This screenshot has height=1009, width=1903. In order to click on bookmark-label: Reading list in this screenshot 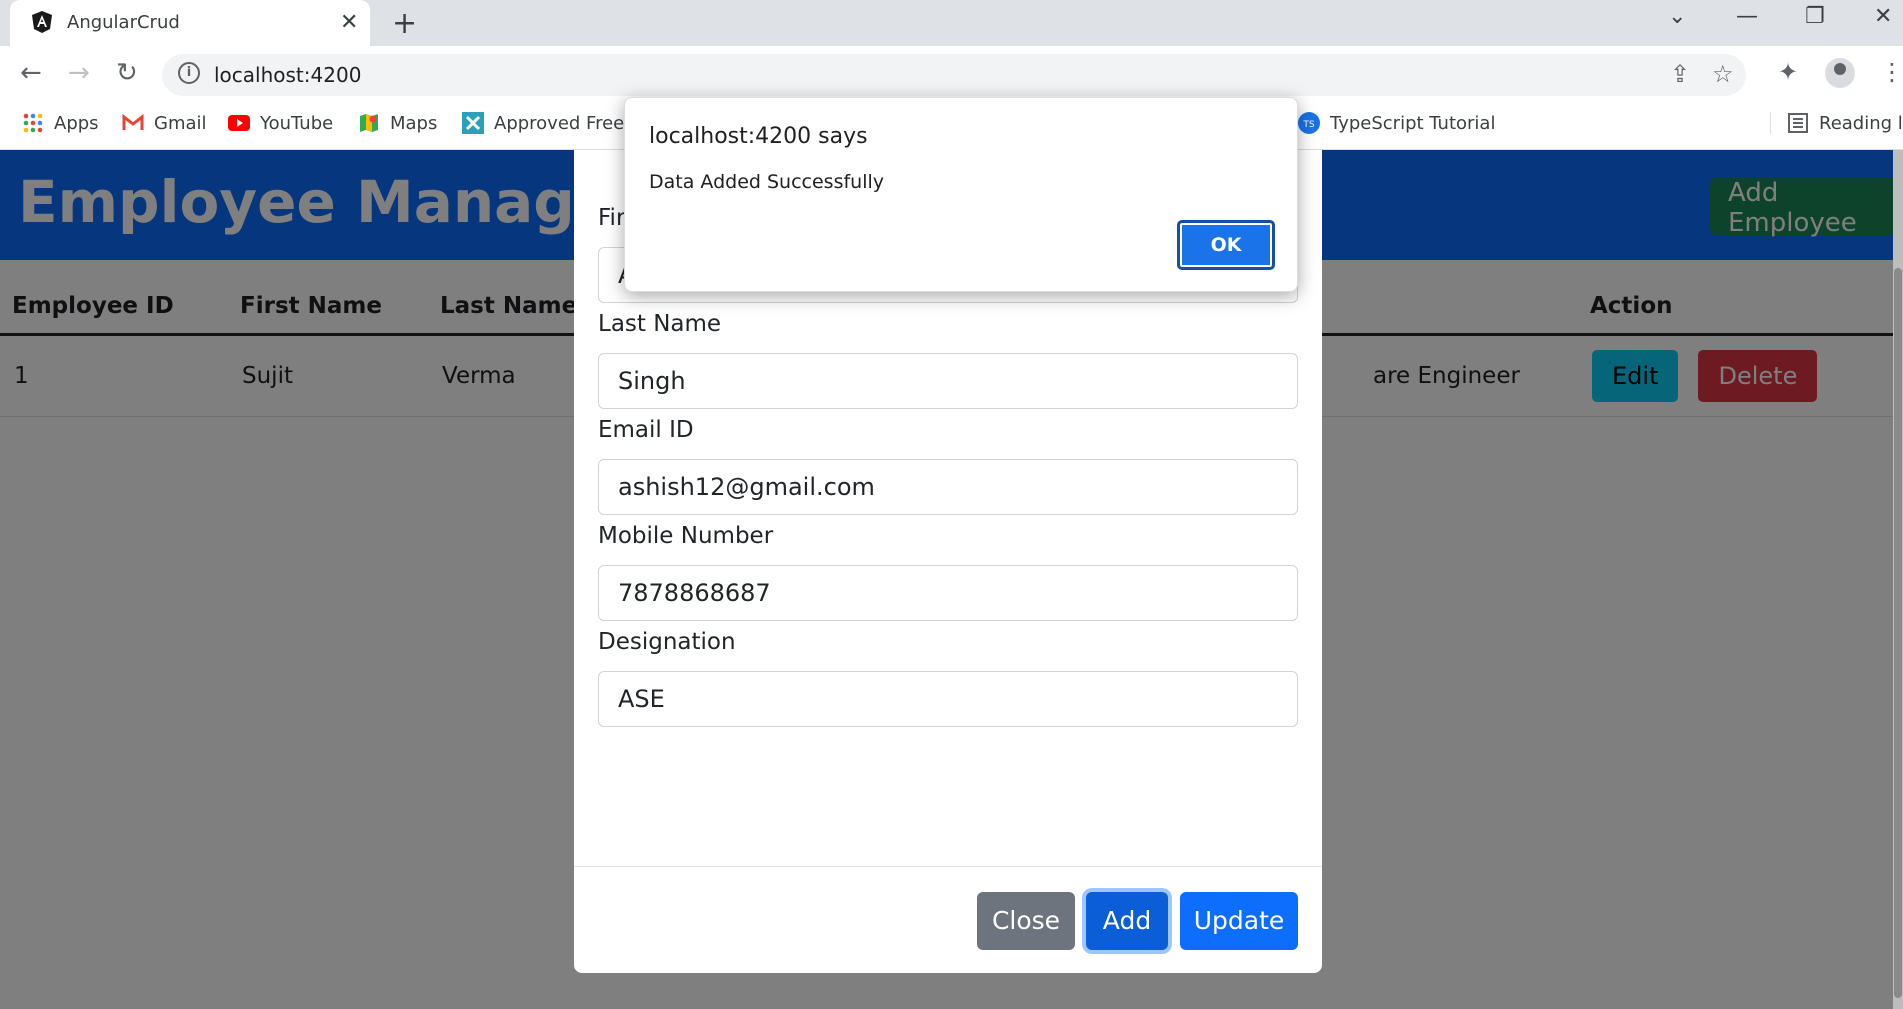, I will do `click(1861, 123)`.